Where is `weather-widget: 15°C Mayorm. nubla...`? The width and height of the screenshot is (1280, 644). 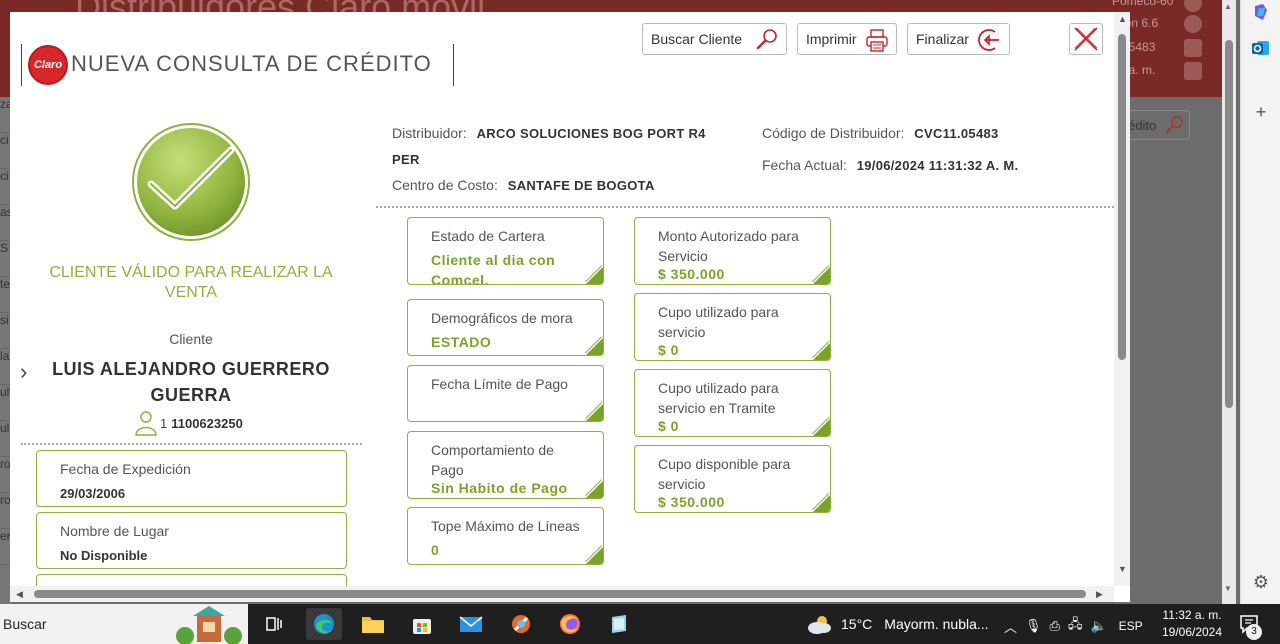 weather-widget: 15°C Mayorm. nubla... is located at coordinates (897, 624).